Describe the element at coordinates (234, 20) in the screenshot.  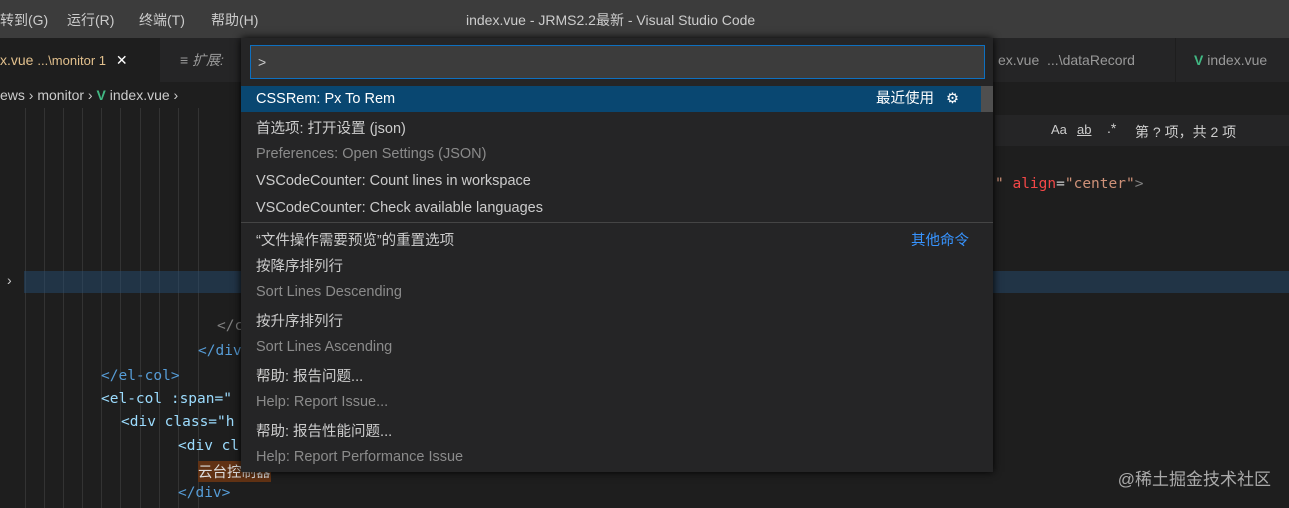
I see `menu-help: 帮助(H)` at that location.